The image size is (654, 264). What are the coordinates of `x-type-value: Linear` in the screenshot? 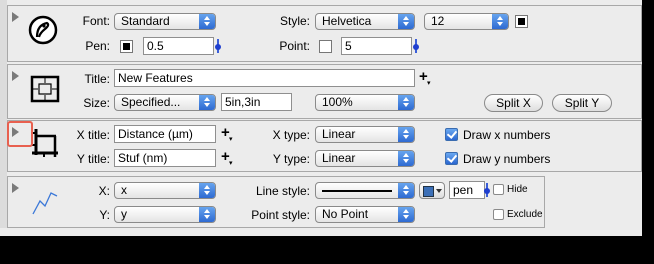 It's located at (339, 134).